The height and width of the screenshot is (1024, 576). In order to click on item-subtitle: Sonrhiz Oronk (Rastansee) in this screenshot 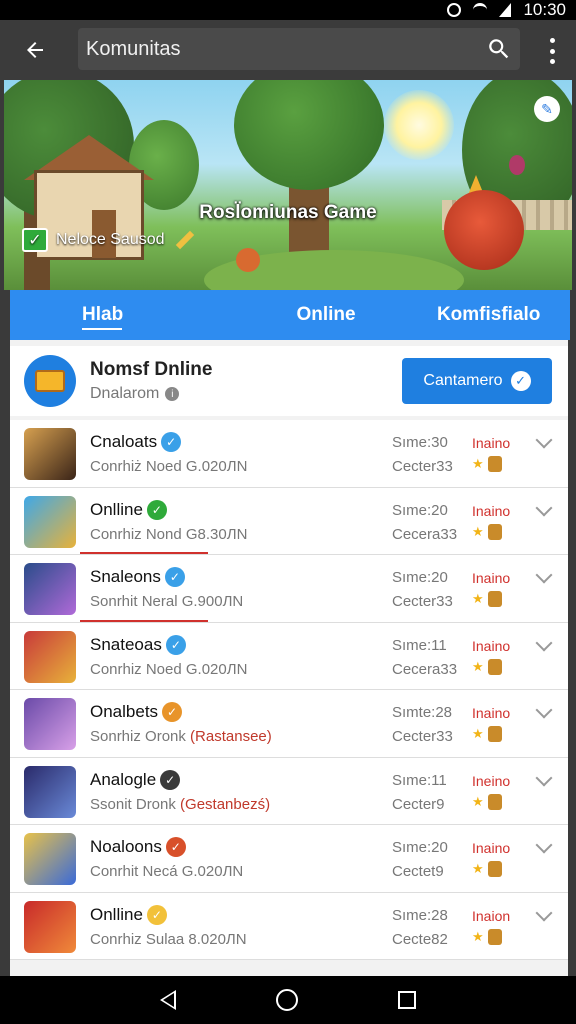, I will do `click(181, 736)`.